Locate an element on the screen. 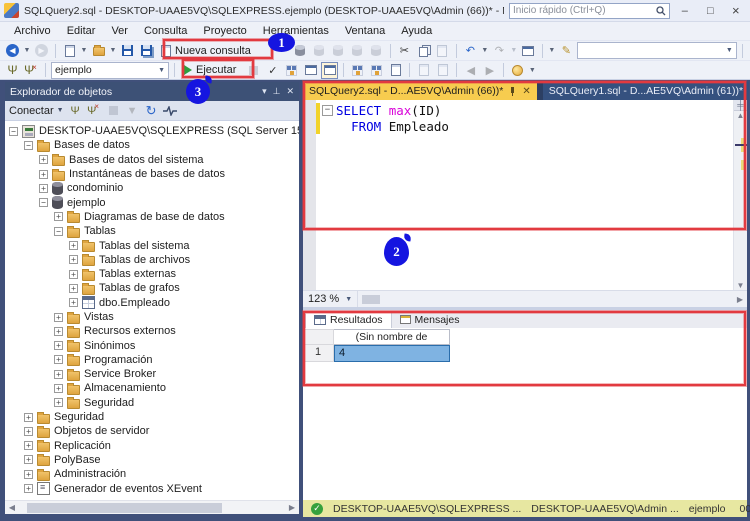 This screenshot has height=521, width=750. open-file-icon is located at coordinates (98, 50).